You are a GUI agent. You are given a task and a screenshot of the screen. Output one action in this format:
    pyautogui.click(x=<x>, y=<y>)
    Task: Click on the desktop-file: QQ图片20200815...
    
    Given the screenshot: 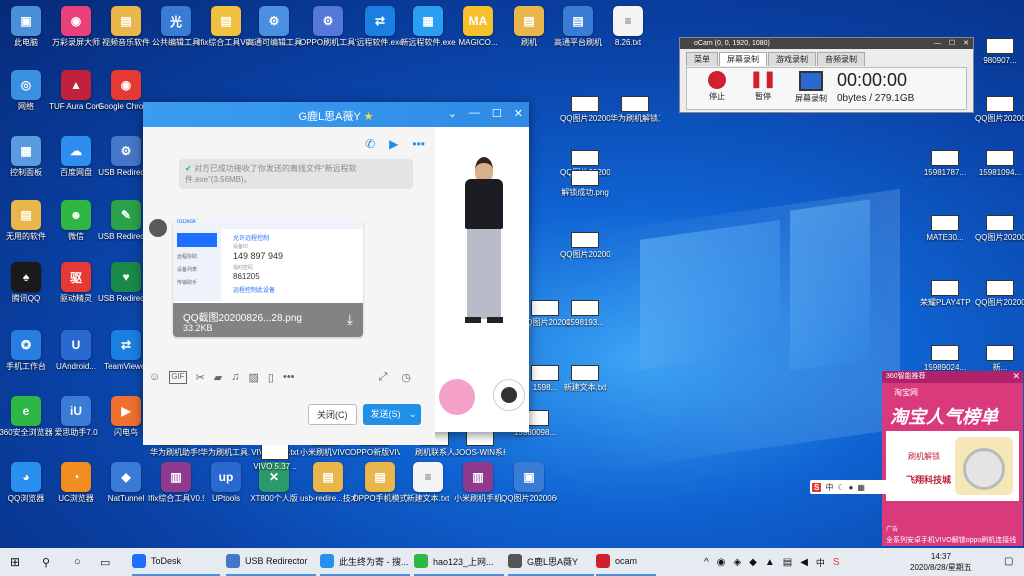 What is the action you would take?
    pyautogui.click(x=585, y=109)
    